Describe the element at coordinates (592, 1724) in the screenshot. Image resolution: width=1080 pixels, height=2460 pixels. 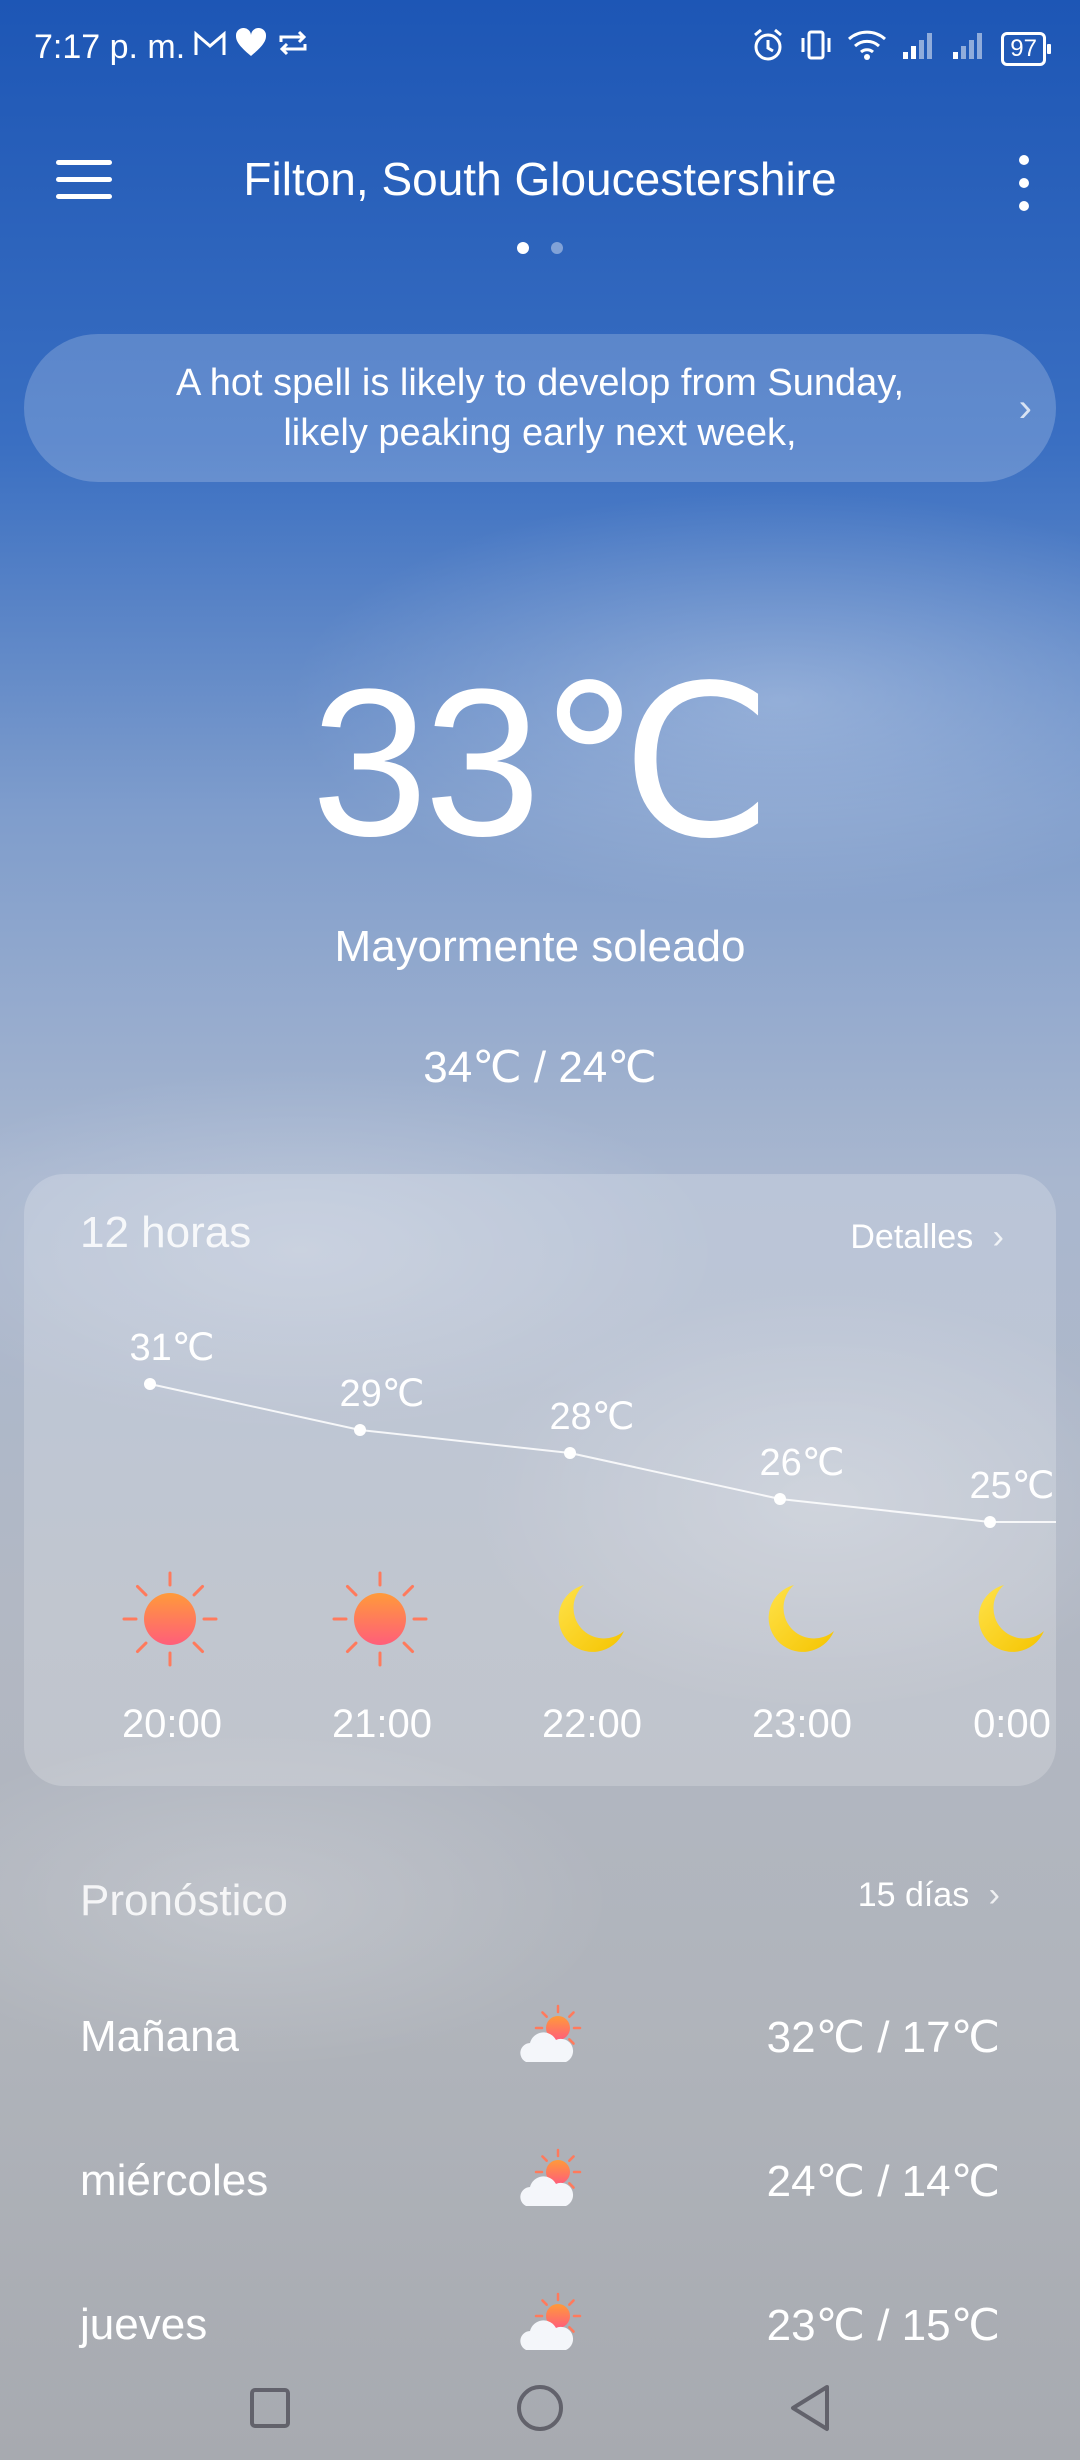
I see `hour-time-label: 22:00` at that location.